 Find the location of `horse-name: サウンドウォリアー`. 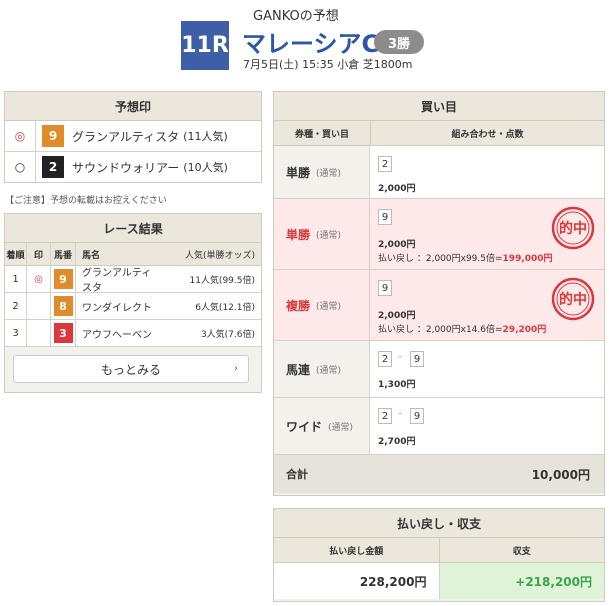

horse-name: サウンドウォリアー is located at coordinates (126, 167).